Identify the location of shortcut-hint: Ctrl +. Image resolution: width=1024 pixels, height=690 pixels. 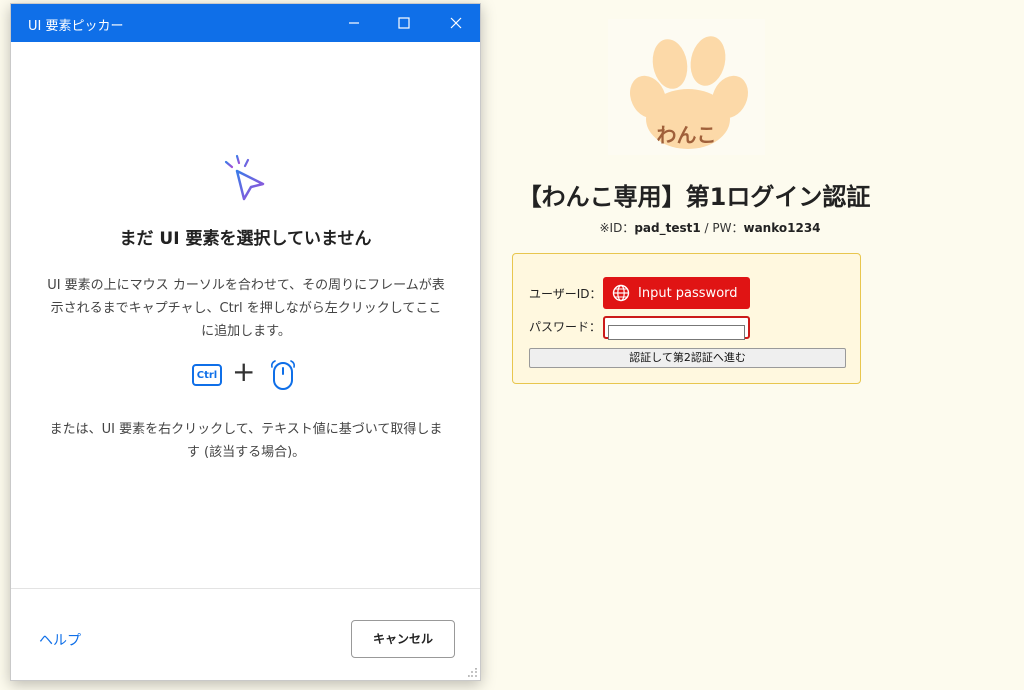
(247, 375).